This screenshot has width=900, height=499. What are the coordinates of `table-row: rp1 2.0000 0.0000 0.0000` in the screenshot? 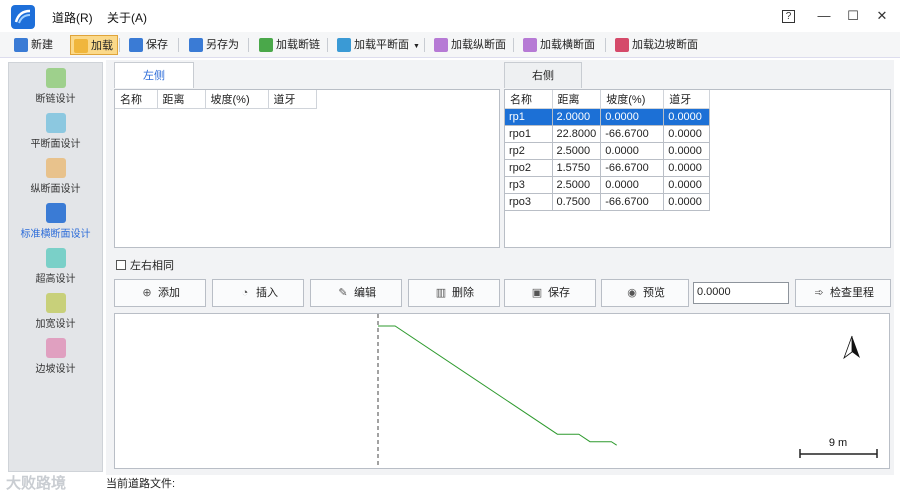 It's located at (608, 117).